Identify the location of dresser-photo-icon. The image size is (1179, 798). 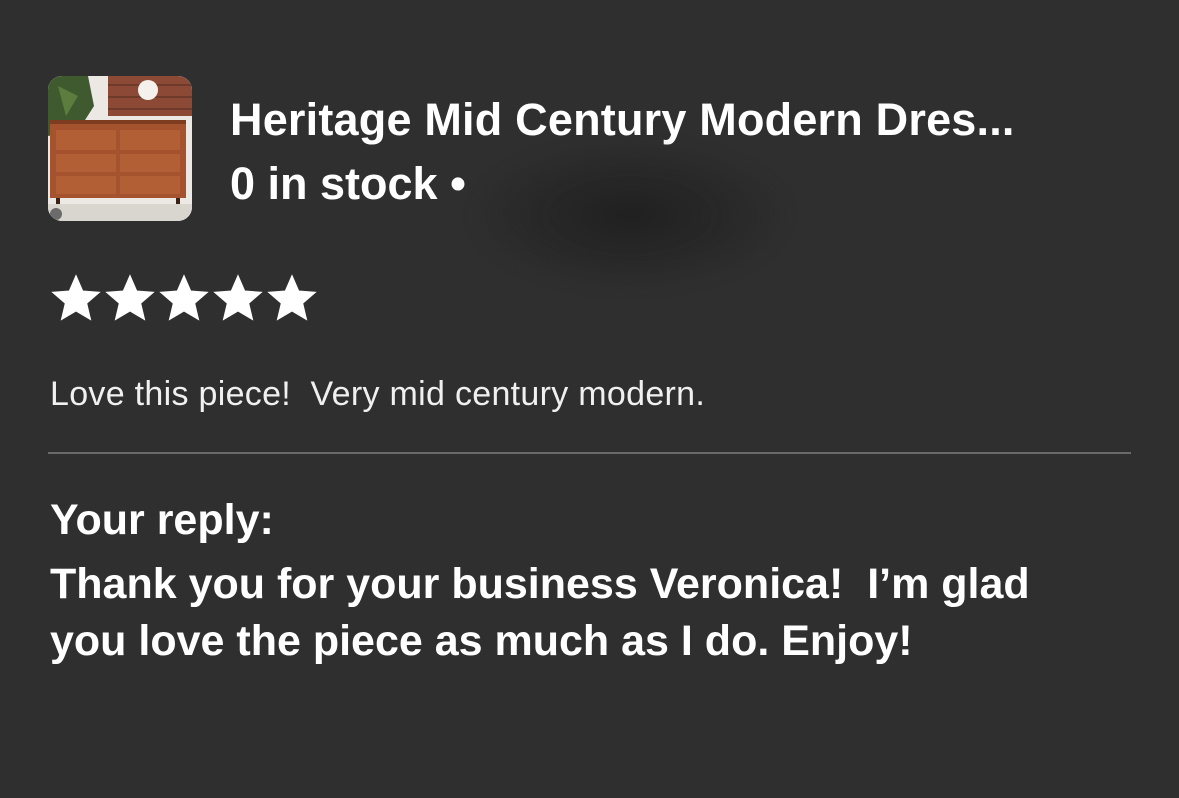
(120, 148).